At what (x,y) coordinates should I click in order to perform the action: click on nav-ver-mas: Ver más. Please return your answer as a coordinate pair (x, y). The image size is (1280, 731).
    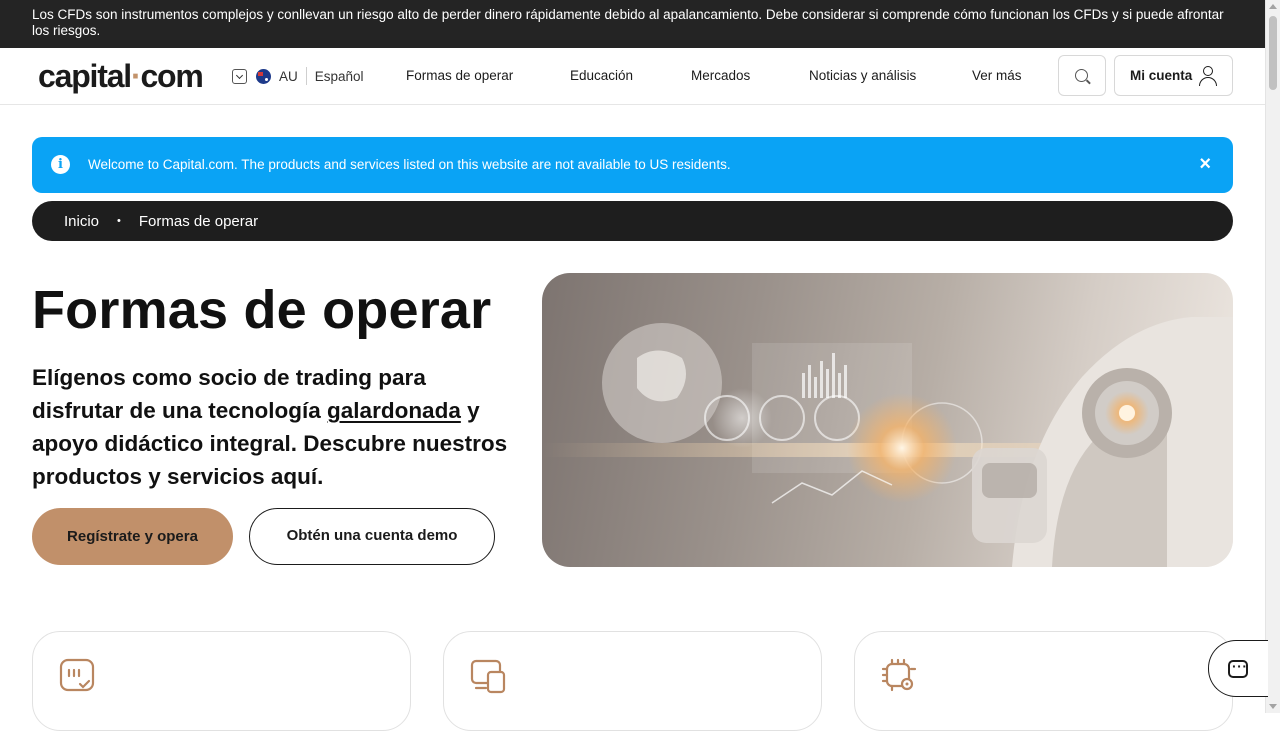
    Looking at the image, I should click on (997, 75).